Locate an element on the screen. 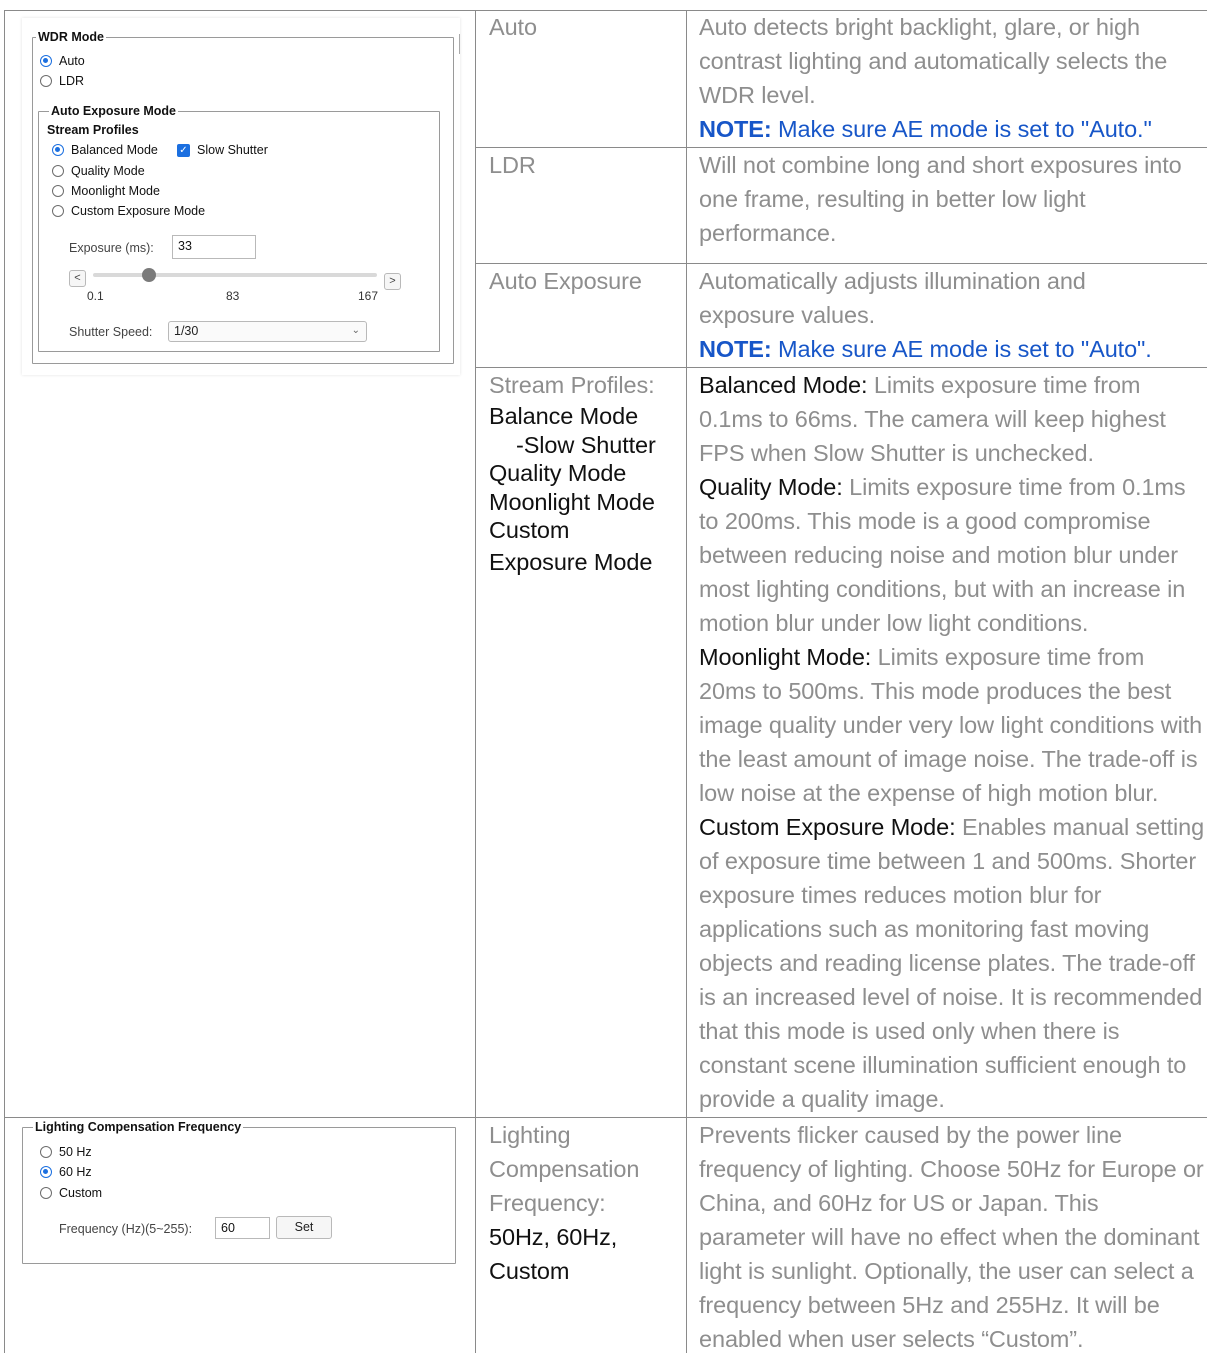 This screenshot has height=1353, width=1207. slow-shutter-checkbox: ✓ Slow Shutter is located at coordinates (222, 150).